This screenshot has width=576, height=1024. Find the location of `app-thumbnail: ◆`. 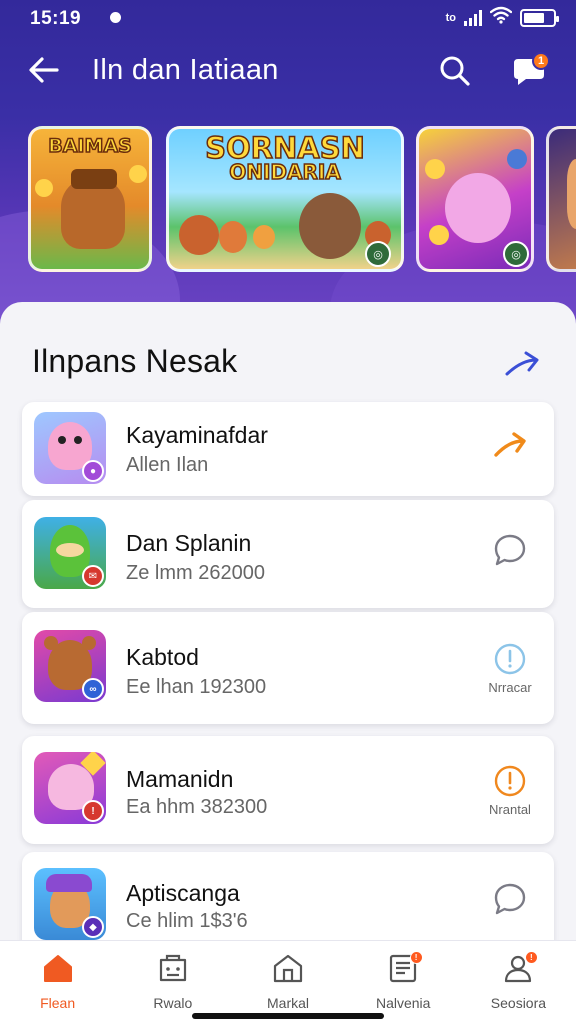

app-thumbnail: ◆ is located at coordinates (70, 904).